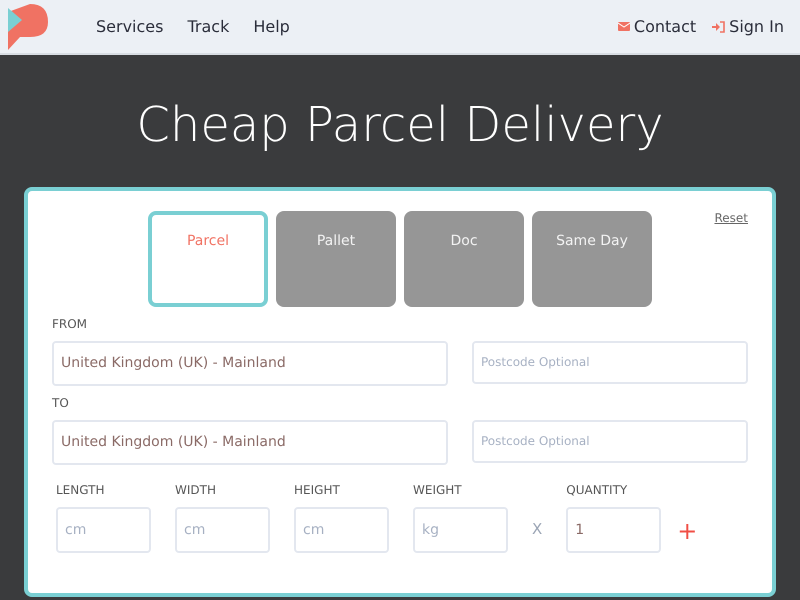 This screenshot has height=600, width=800. I want to click on quantity-field: 1, so click(614, 529).